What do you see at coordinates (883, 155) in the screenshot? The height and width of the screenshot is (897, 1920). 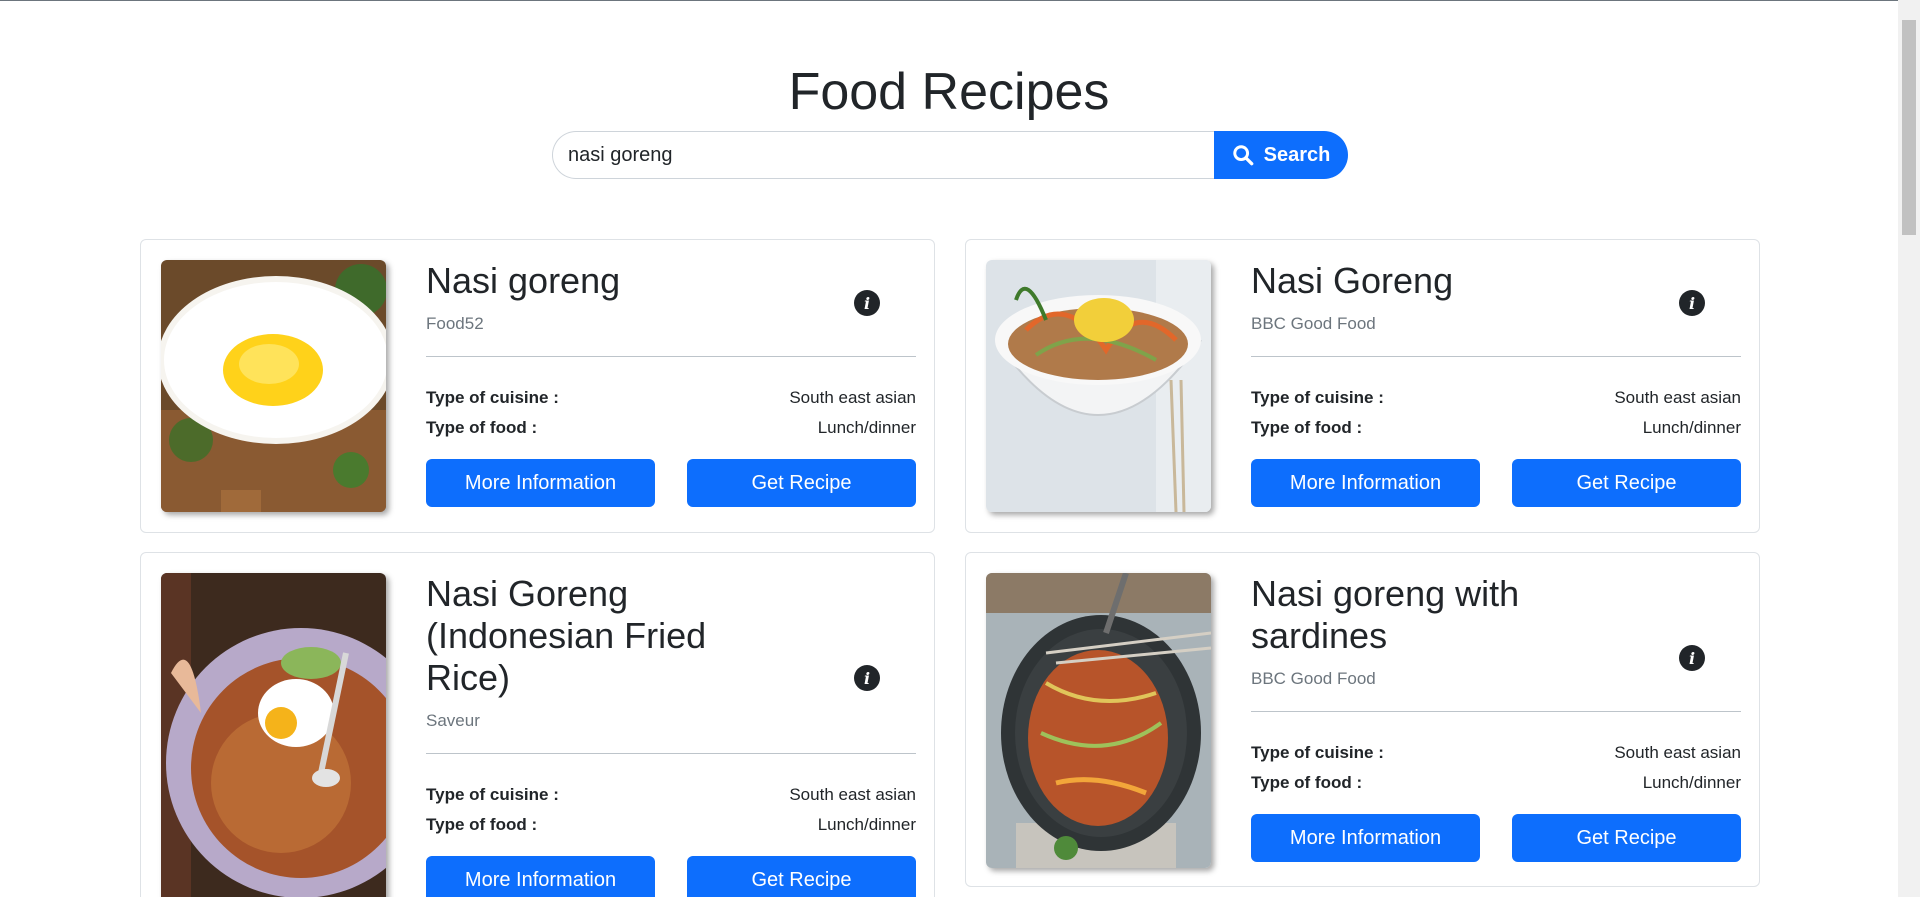 I see `search-input` at bounding box center [883, 155].